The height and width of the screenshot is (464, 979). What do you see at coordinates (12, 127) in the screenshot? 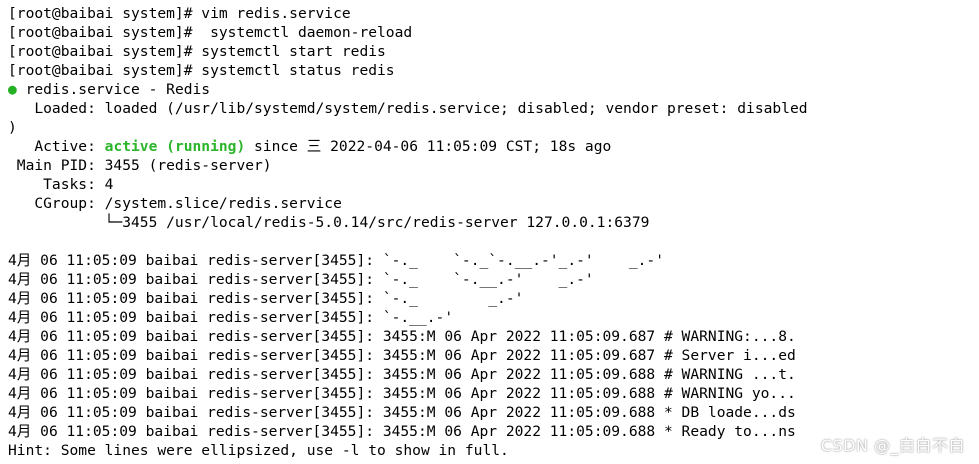
I see `terminal-line: )` at bounding box center [12, 127].